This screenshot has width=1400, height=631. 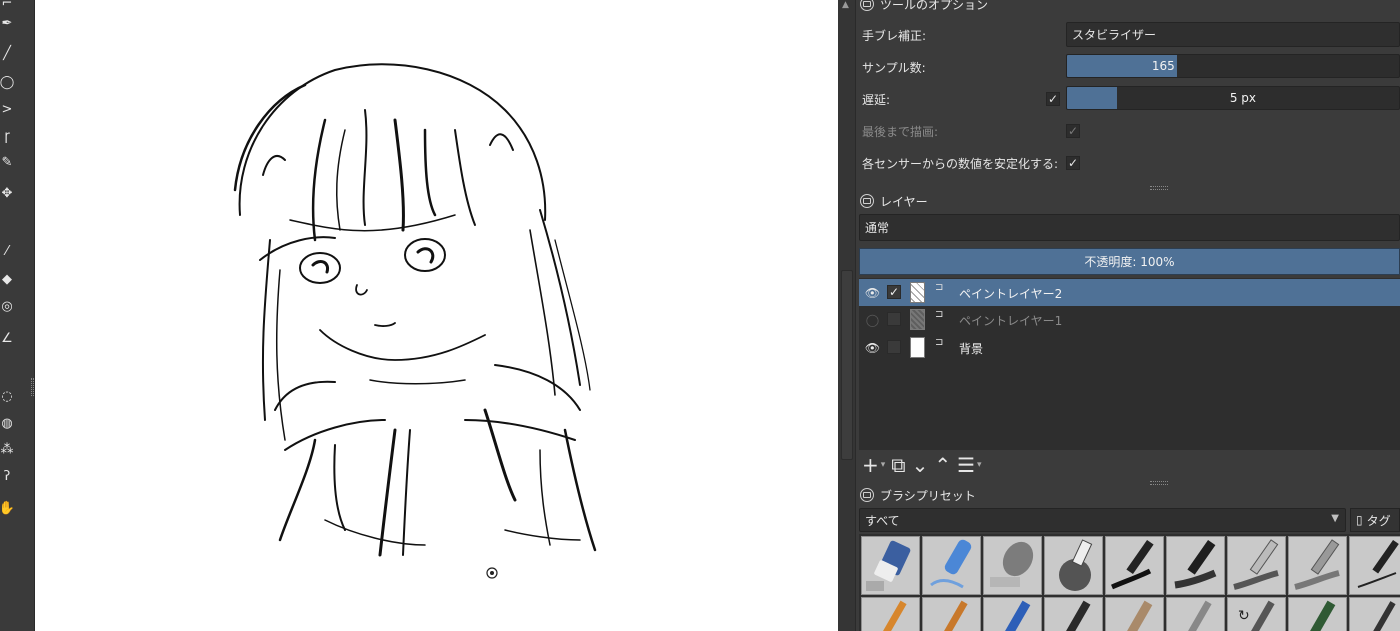 I want to click on finish-checkbox: ✓, so click(x=1073, y=131).